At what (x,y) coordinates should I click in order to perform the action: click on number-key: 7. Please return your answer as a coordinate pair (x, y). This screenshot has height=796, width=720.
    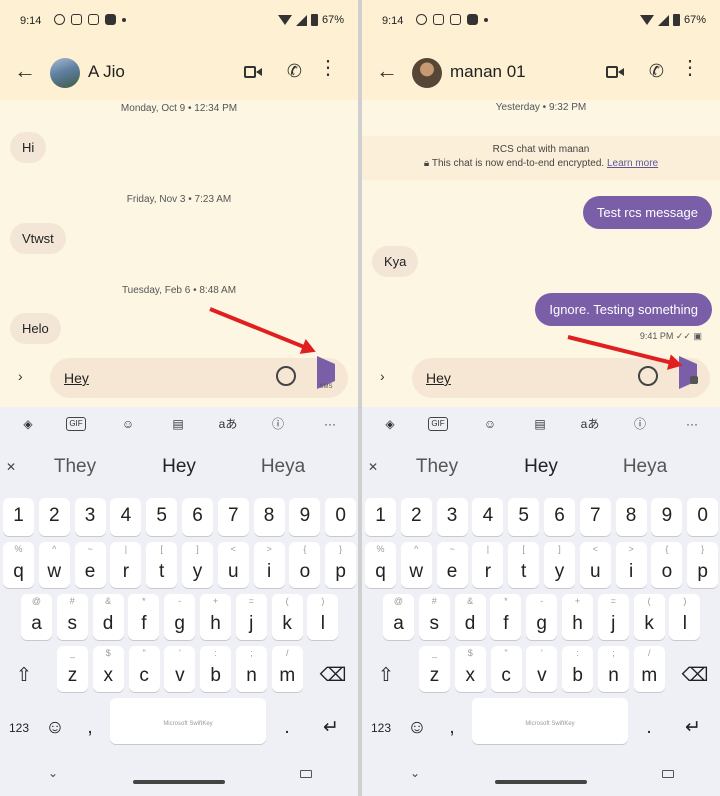
    Looking at the image, I should click on (233, 517).